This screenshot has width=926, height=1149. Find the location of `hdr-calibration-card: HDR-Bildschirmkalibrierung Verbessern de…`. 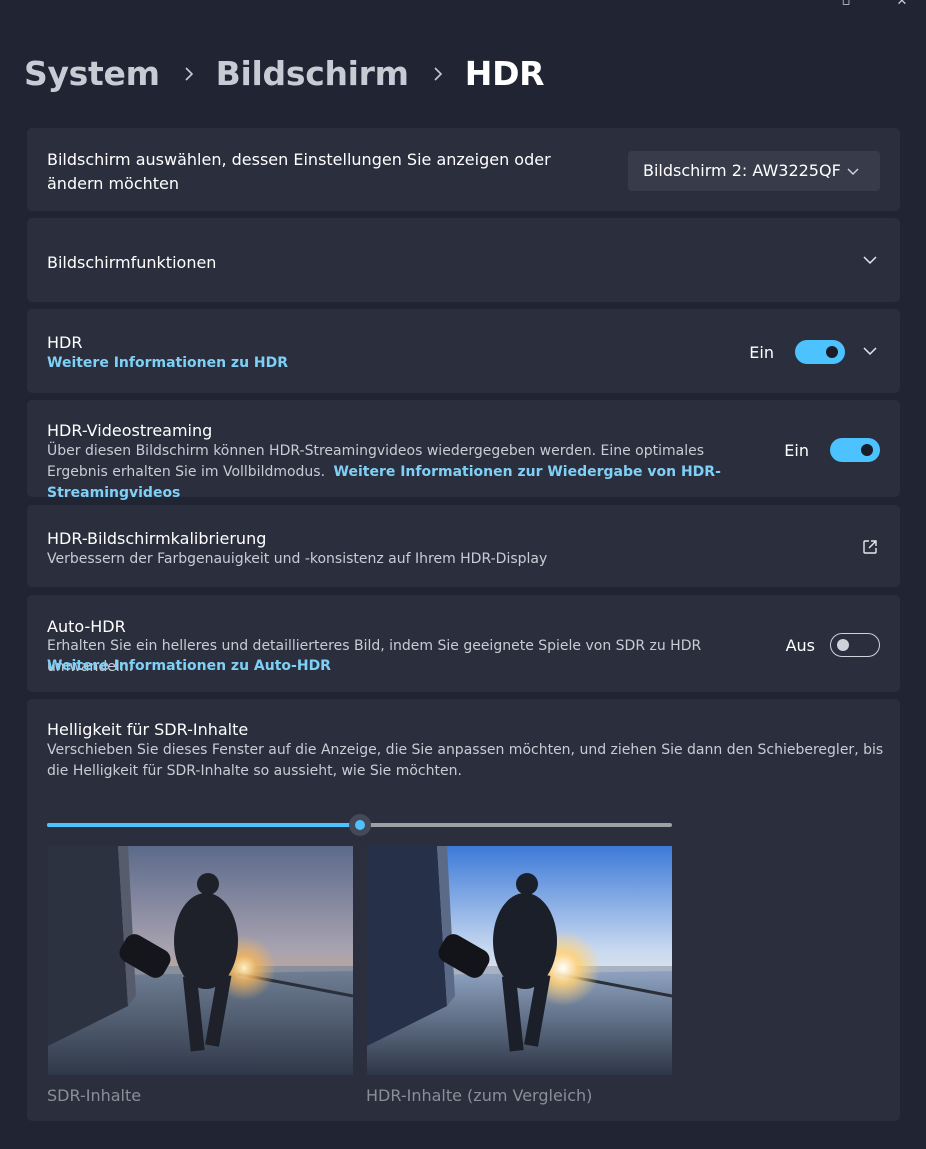

hdr-calibration-card: HDR-Bildschirmkalibrierung Verbessern de… is located at coordinates (463, 546).